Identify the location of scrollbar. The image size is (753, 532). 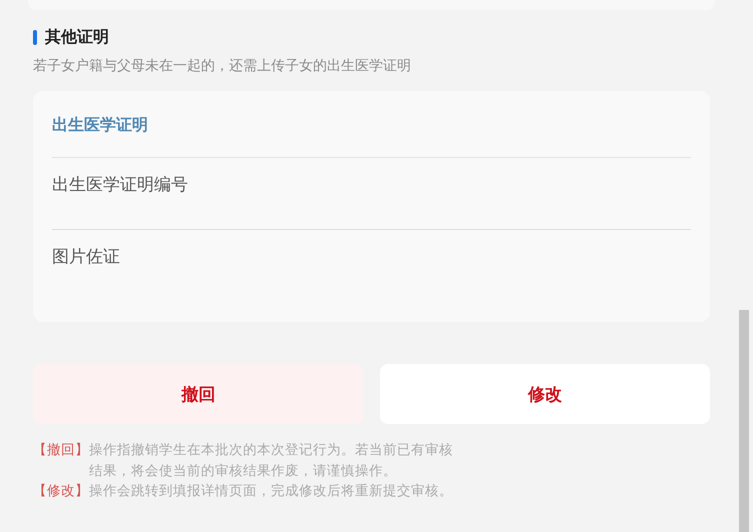
(744, 421).